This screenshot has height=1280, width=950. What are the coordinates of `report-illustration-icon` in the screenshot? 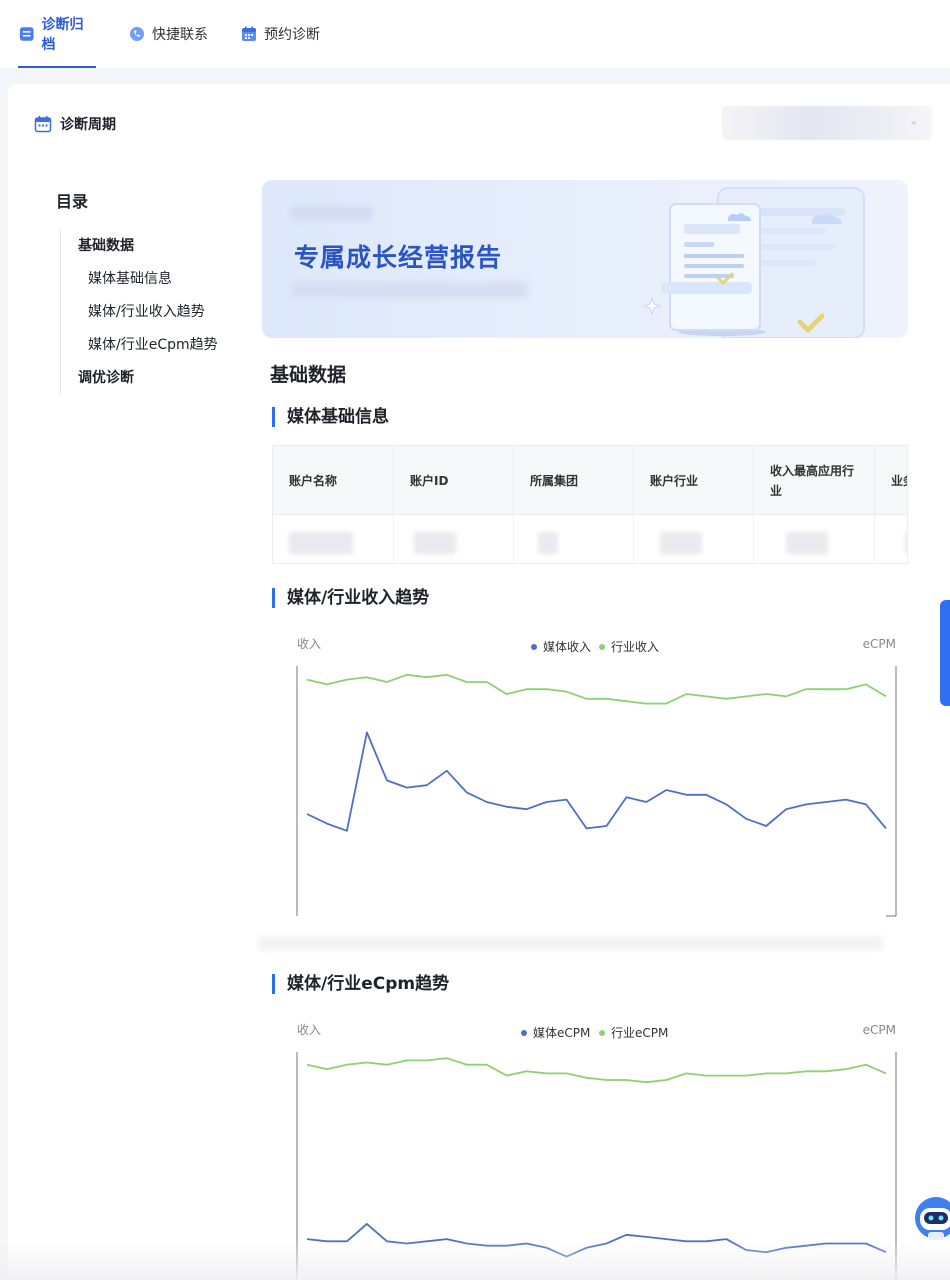 It's located at (753, 262).